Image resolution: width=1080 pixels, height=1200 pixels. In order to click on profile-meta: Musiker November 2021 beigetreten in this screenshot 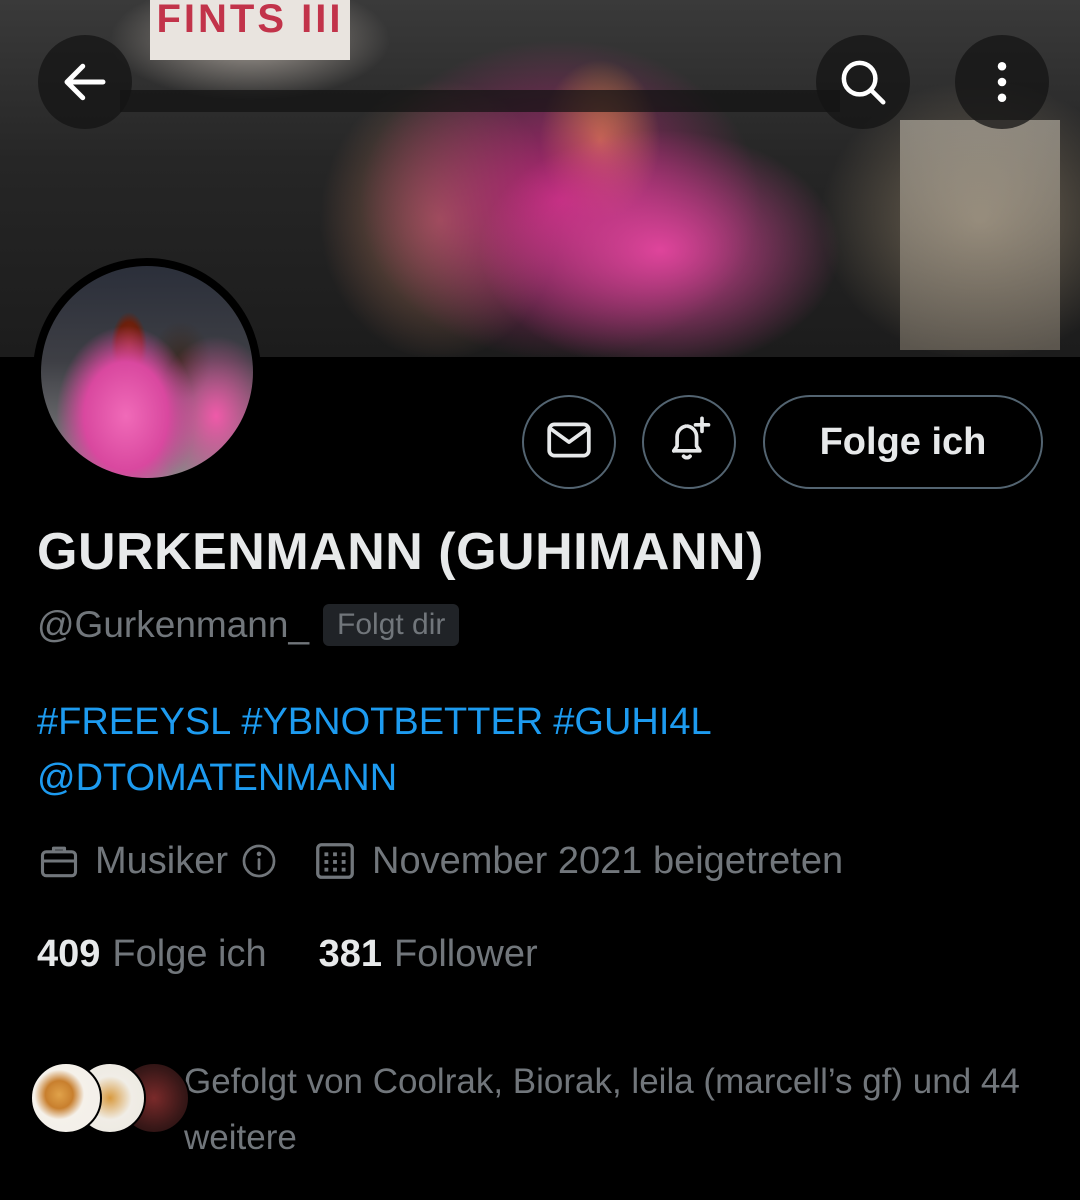, I will do `click(440, 861)`.